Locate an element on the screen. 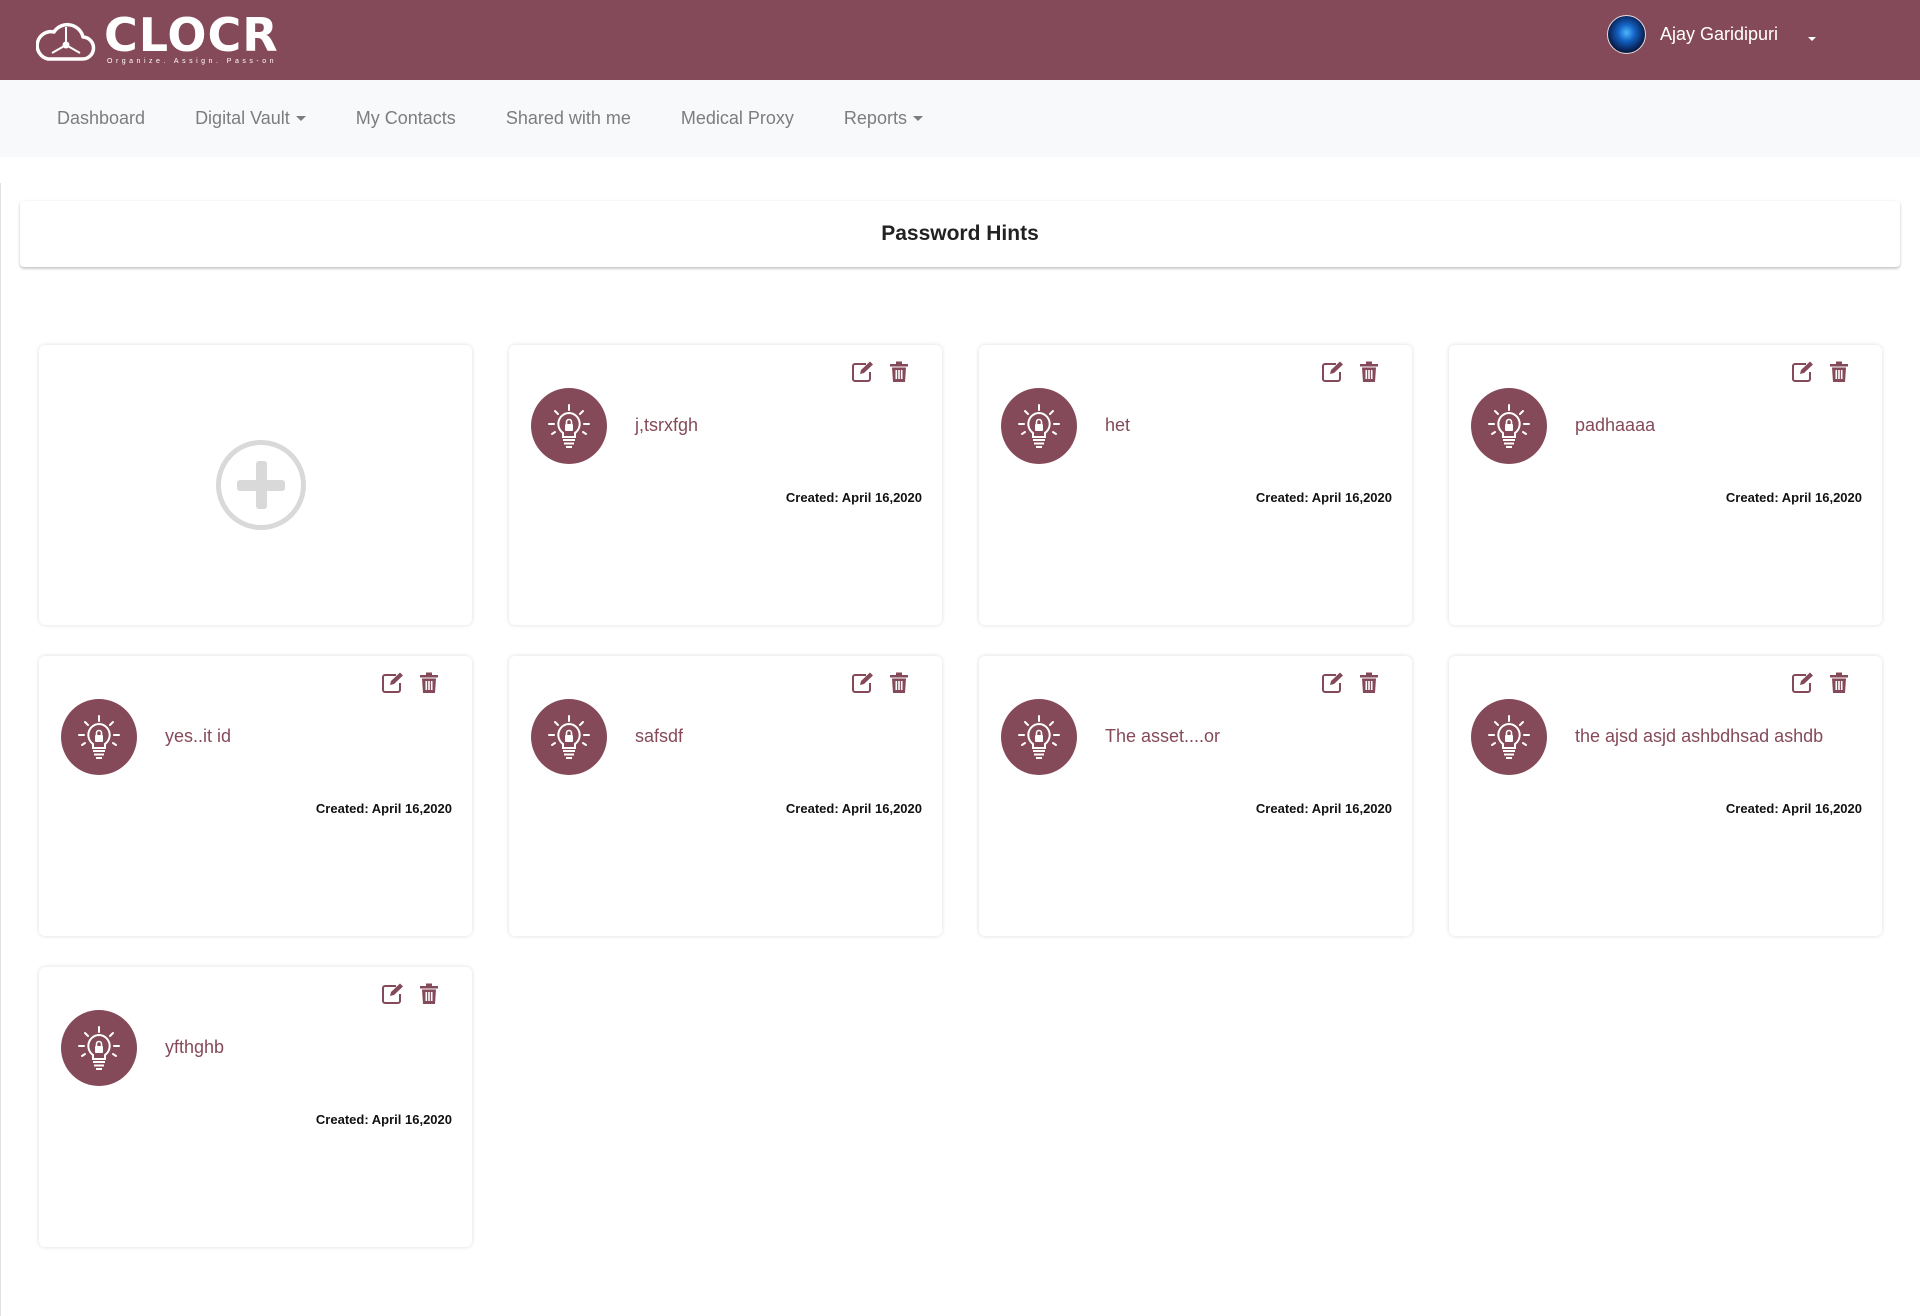  nav-digital-vault-label: Digital Vault is located at coordinates (242, 118).